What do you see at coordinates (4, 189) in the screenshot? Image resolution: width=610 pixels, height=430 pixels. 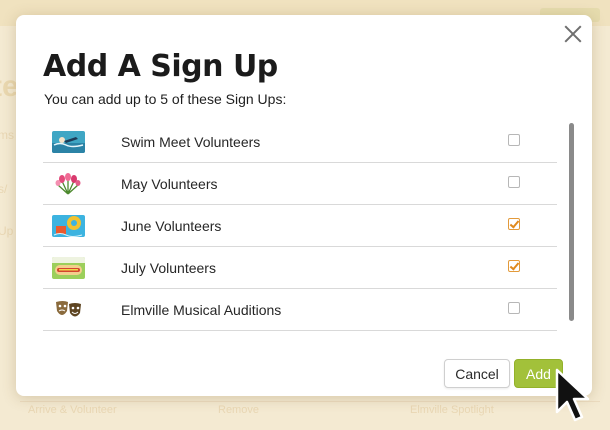 I see `background-text: s/` at bounding box center [4, 189].